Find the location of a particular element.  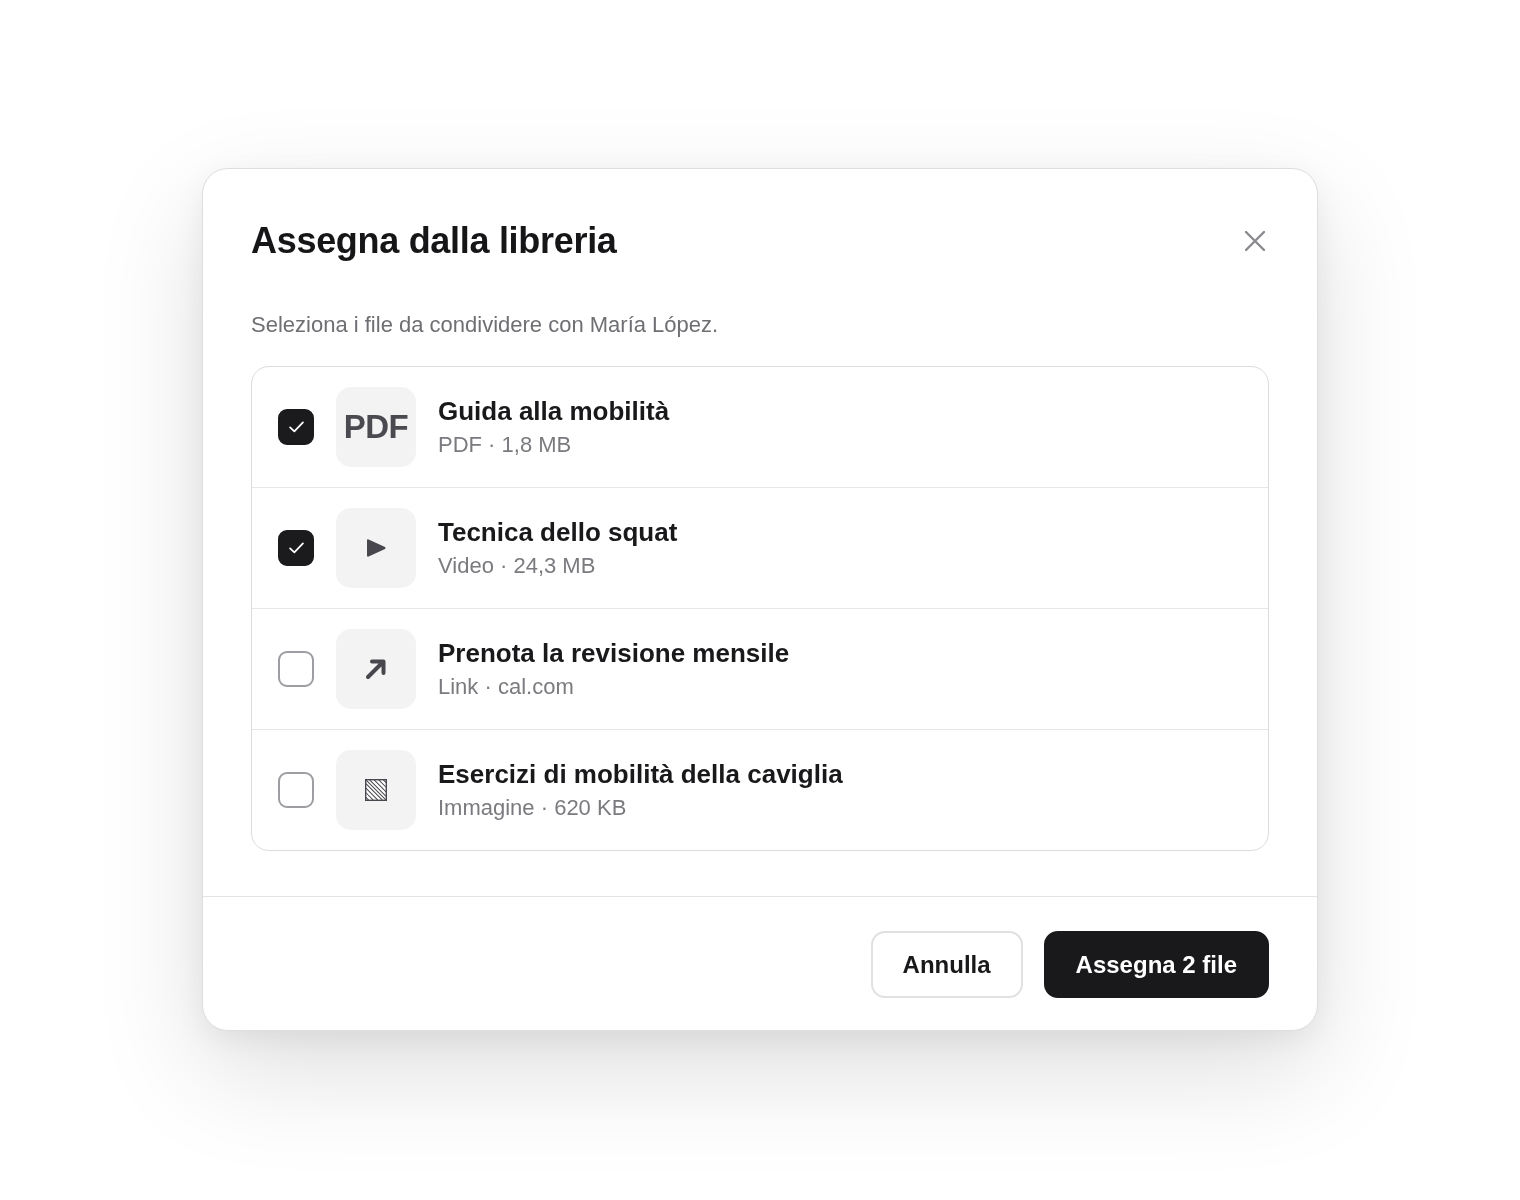

dialog-title: Assegna dalla libreria is located at coordinates (434, 241).